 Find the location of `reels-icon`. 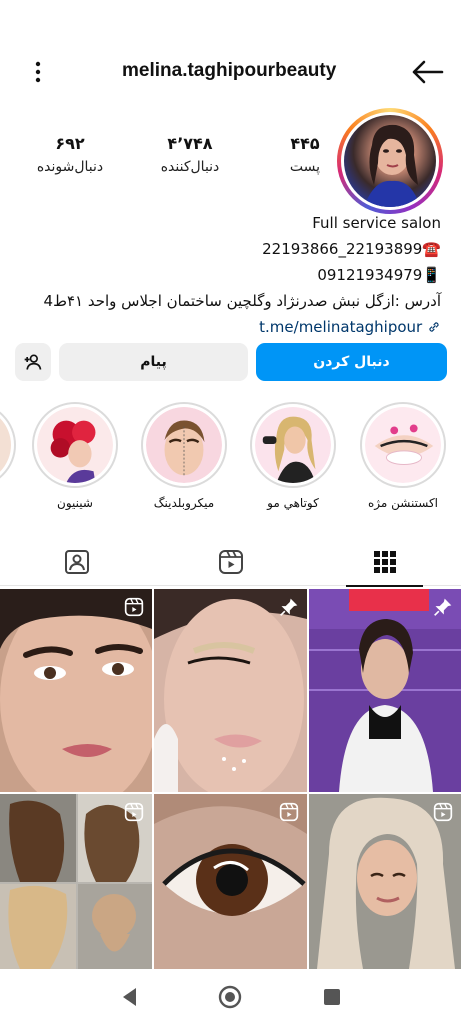

reels-icon is located at coordinates (230, 562).